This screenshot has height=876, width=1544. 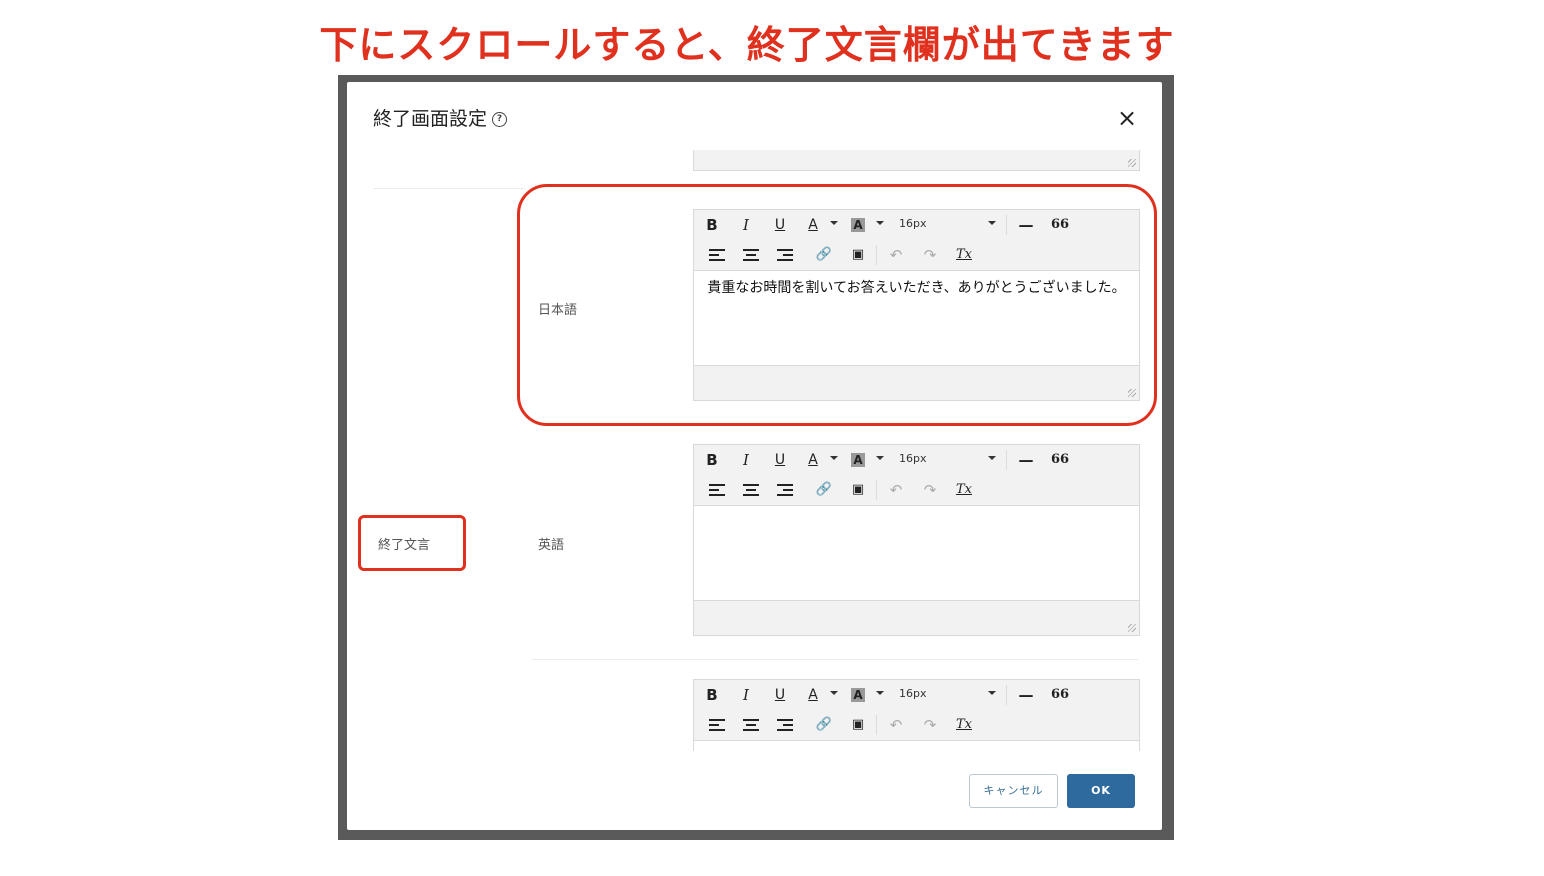 What do you see at coordinates (430, 119) in the screenshot?
I see `modal-title: 終了画面設定` at bounding box center [430, 119].